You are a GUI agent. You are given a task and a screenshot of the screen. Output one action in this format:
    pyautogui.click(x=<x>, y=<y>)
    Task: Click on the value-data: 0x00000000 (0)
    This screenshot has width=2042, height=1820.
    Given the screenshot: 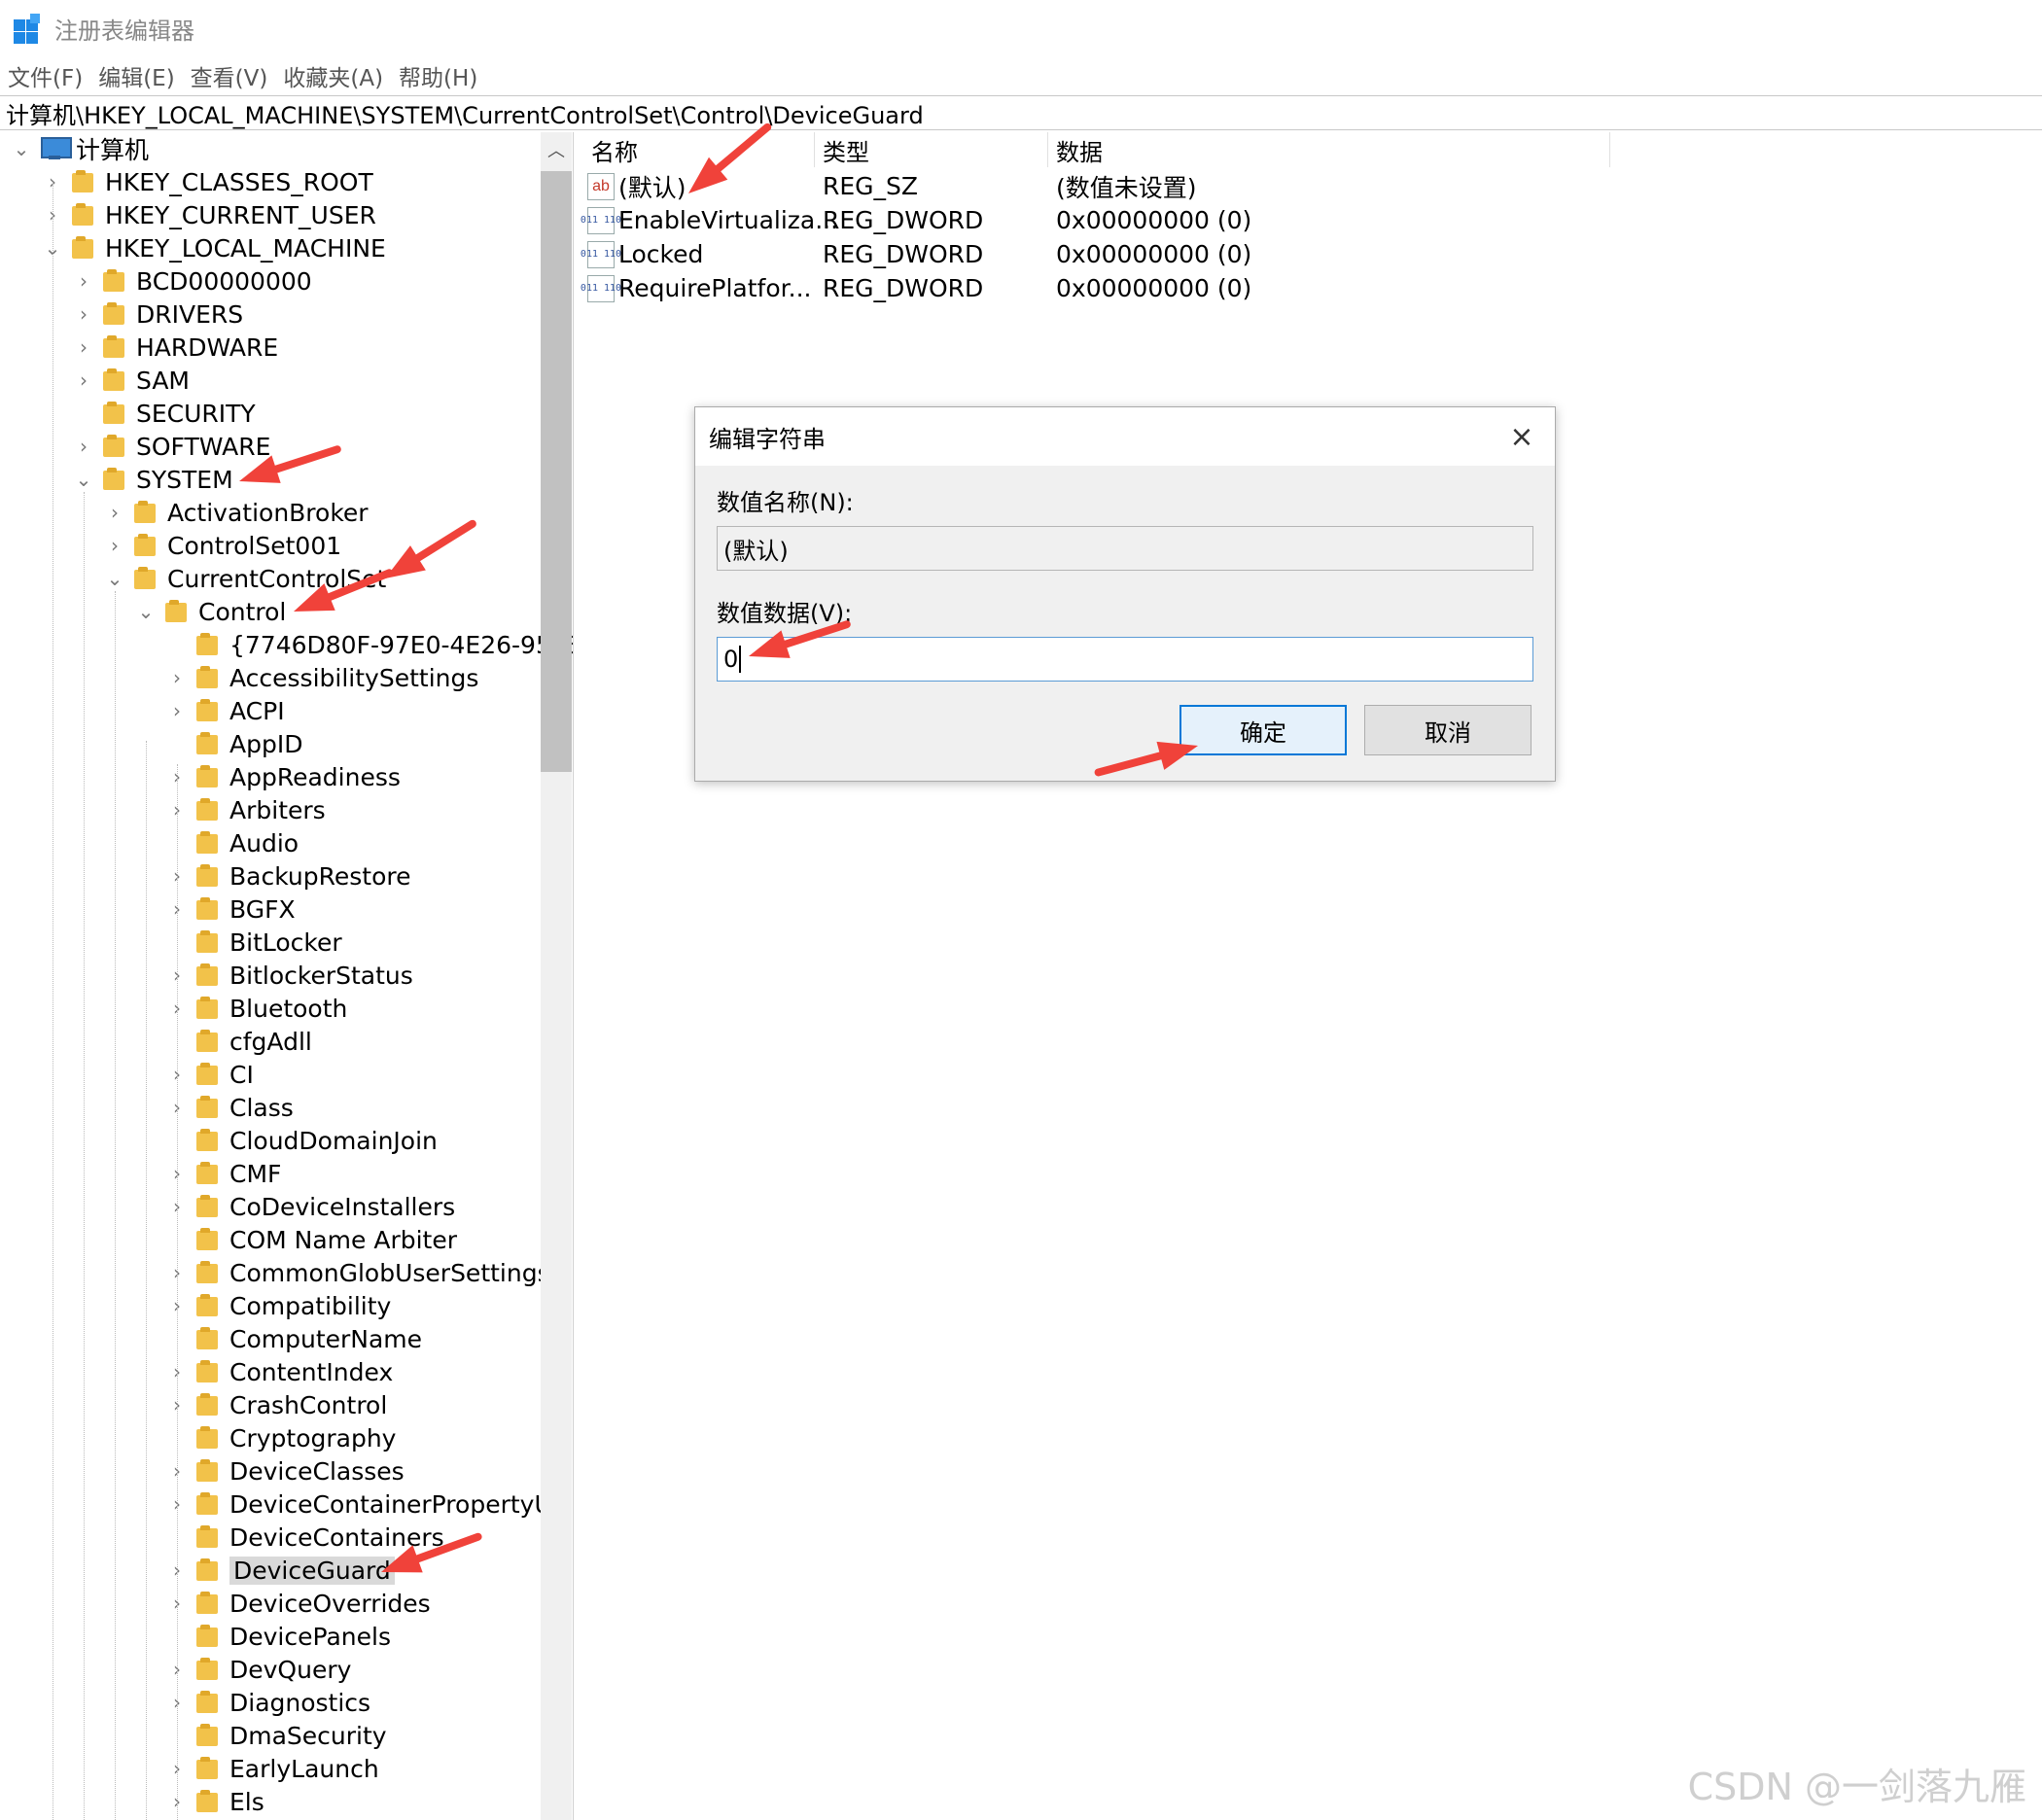 What is the action you would take?
    pyautogui.click(x=1154, y=254)
    